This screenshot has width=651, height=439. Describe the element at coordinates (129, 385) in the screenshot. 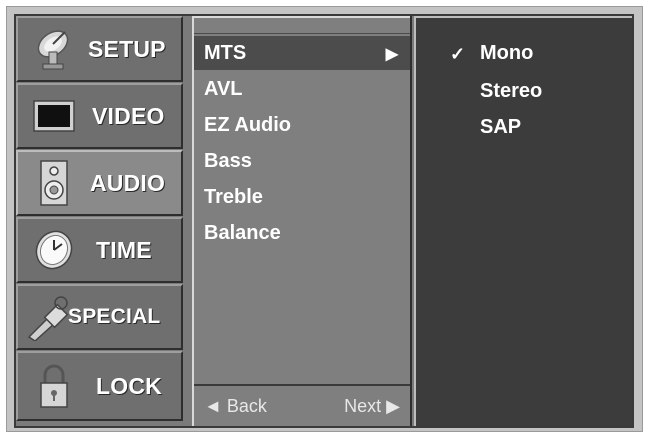

I see `category-label: LOCK` at that location.